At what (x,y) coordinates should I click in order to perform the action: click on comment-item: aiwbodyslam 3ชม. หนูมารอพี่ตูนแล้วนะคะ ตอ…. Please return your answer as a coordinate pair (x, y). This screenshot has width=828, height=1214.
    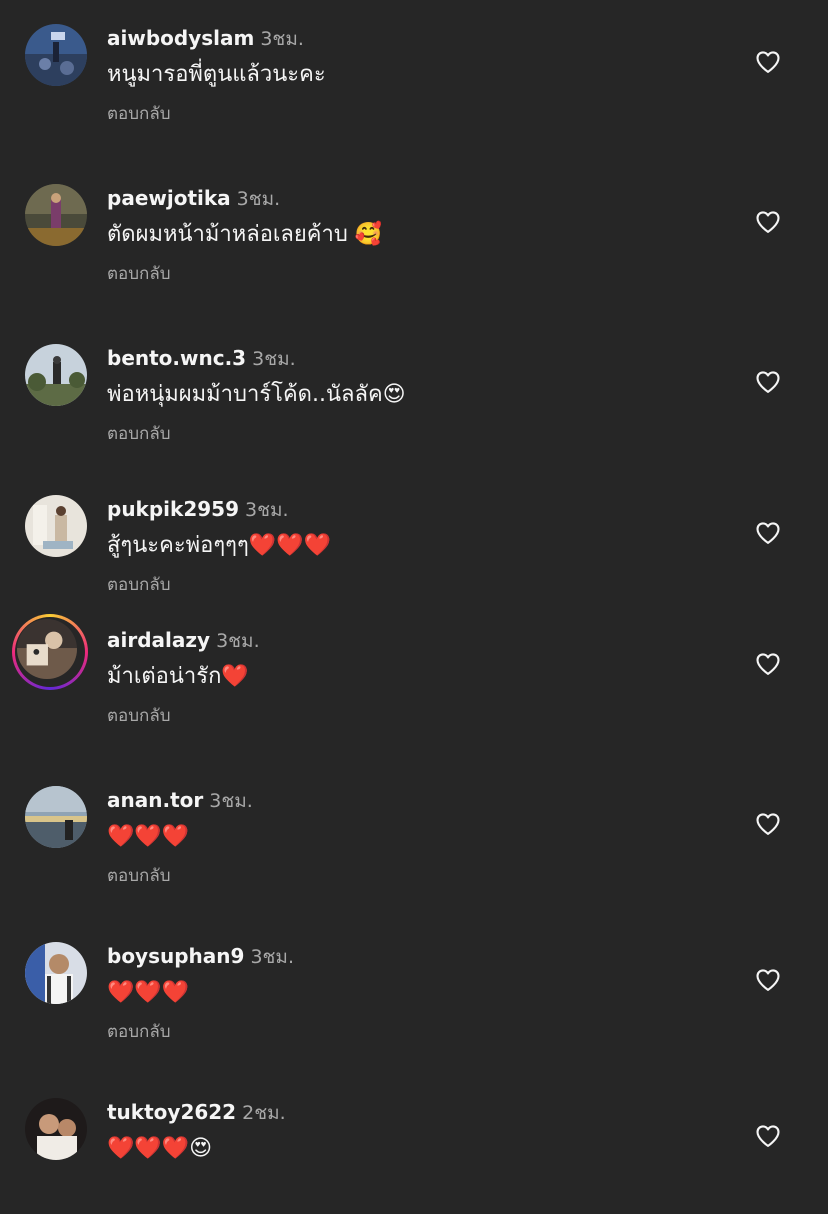
    Looking at the image, I should click on (414, 70).